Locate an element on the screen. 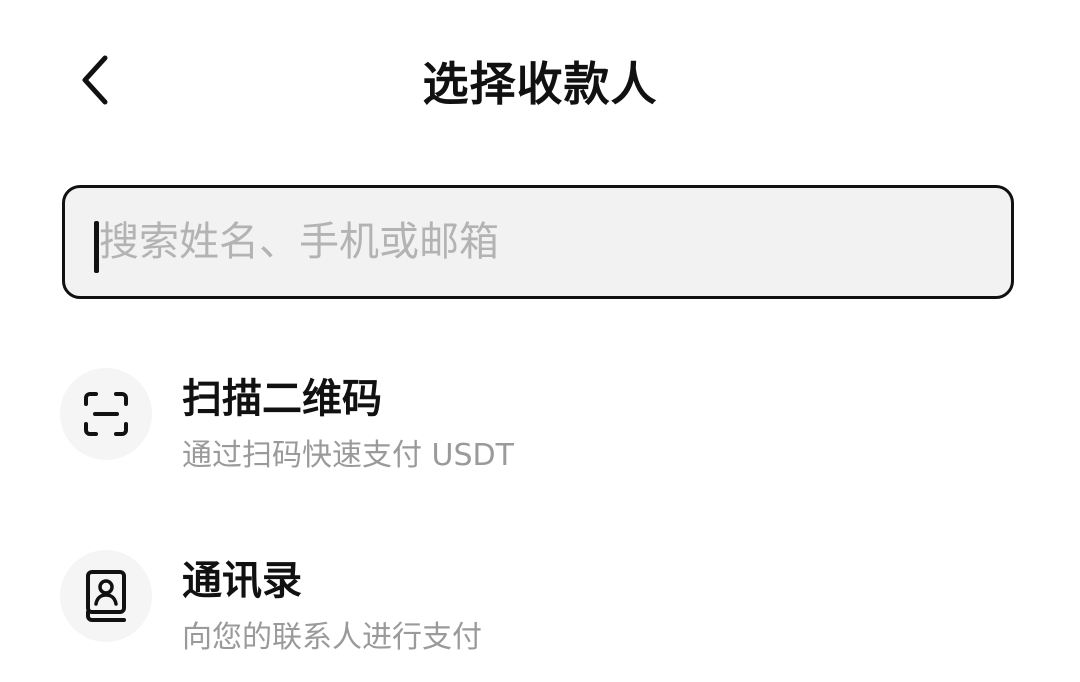  scan-icon is located at coordinates (106, 414).